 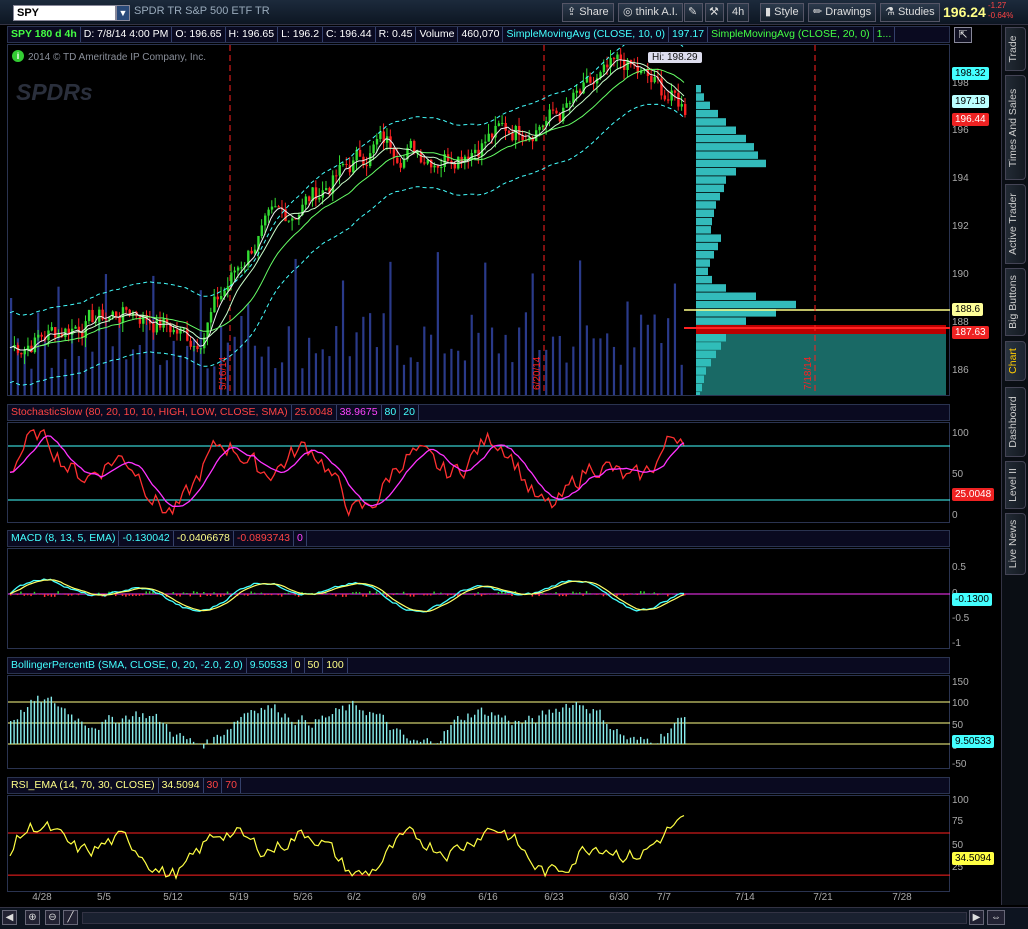 What do you see at coordinates (1015, 422) in the screenshot?
I see `tab-dashboard: Dashboard` at bounding box center [1015, 422].